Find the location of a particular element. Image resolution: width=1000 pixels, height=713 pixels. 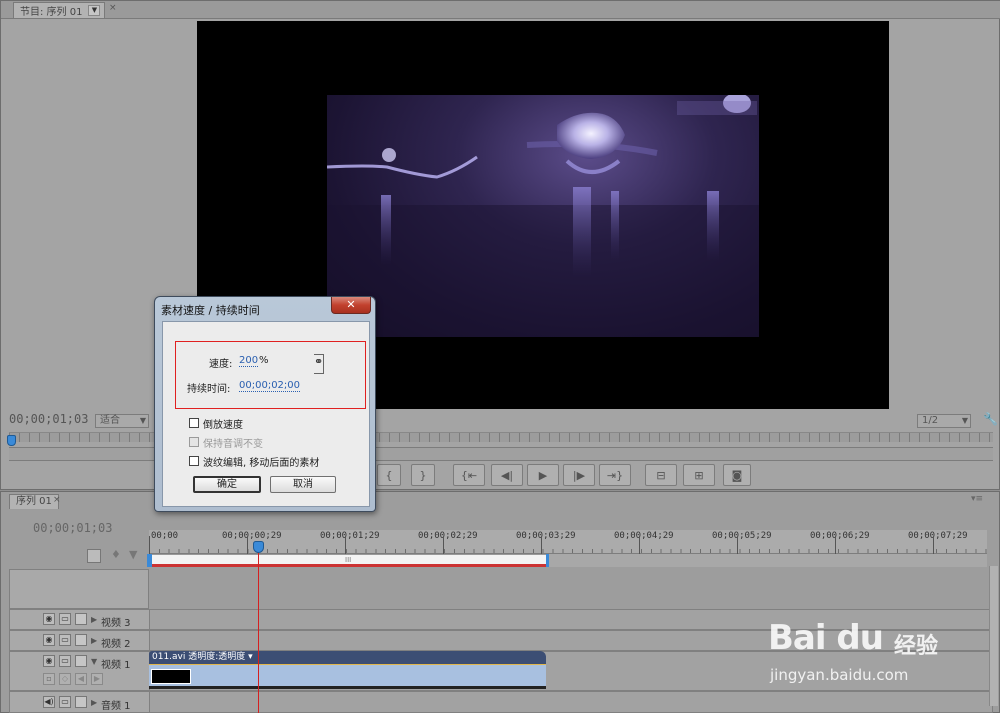

dialog-close-button: ✕ is located at coordinates (351, 305).